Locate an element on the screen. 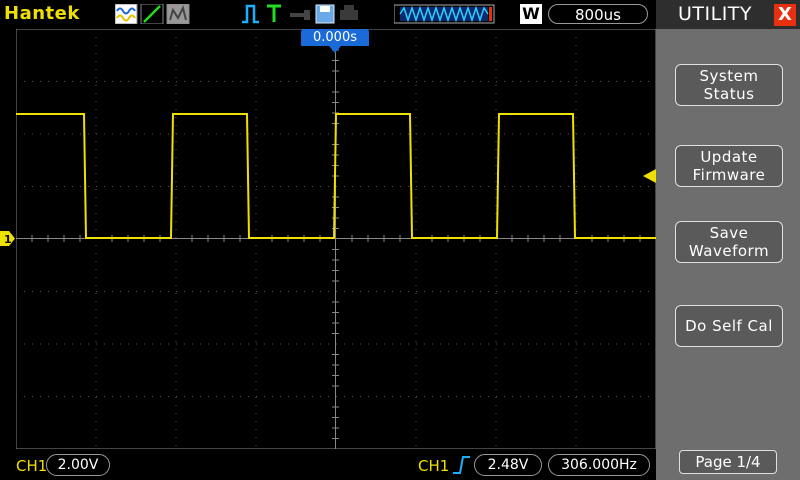 The width and height of the screenshot is (800, 480). system-status-button: System Status is located at coordinates (729, 85).